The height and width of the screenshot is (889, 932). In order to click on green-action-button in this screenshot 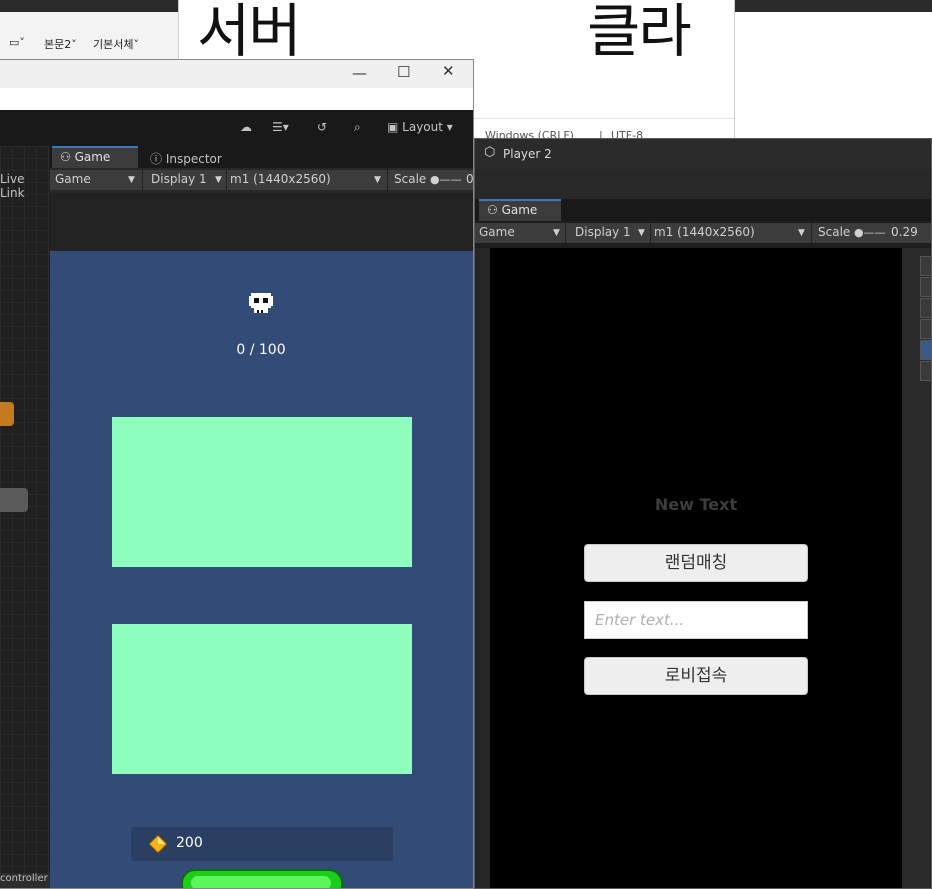, I will do `click(262, 878)`.